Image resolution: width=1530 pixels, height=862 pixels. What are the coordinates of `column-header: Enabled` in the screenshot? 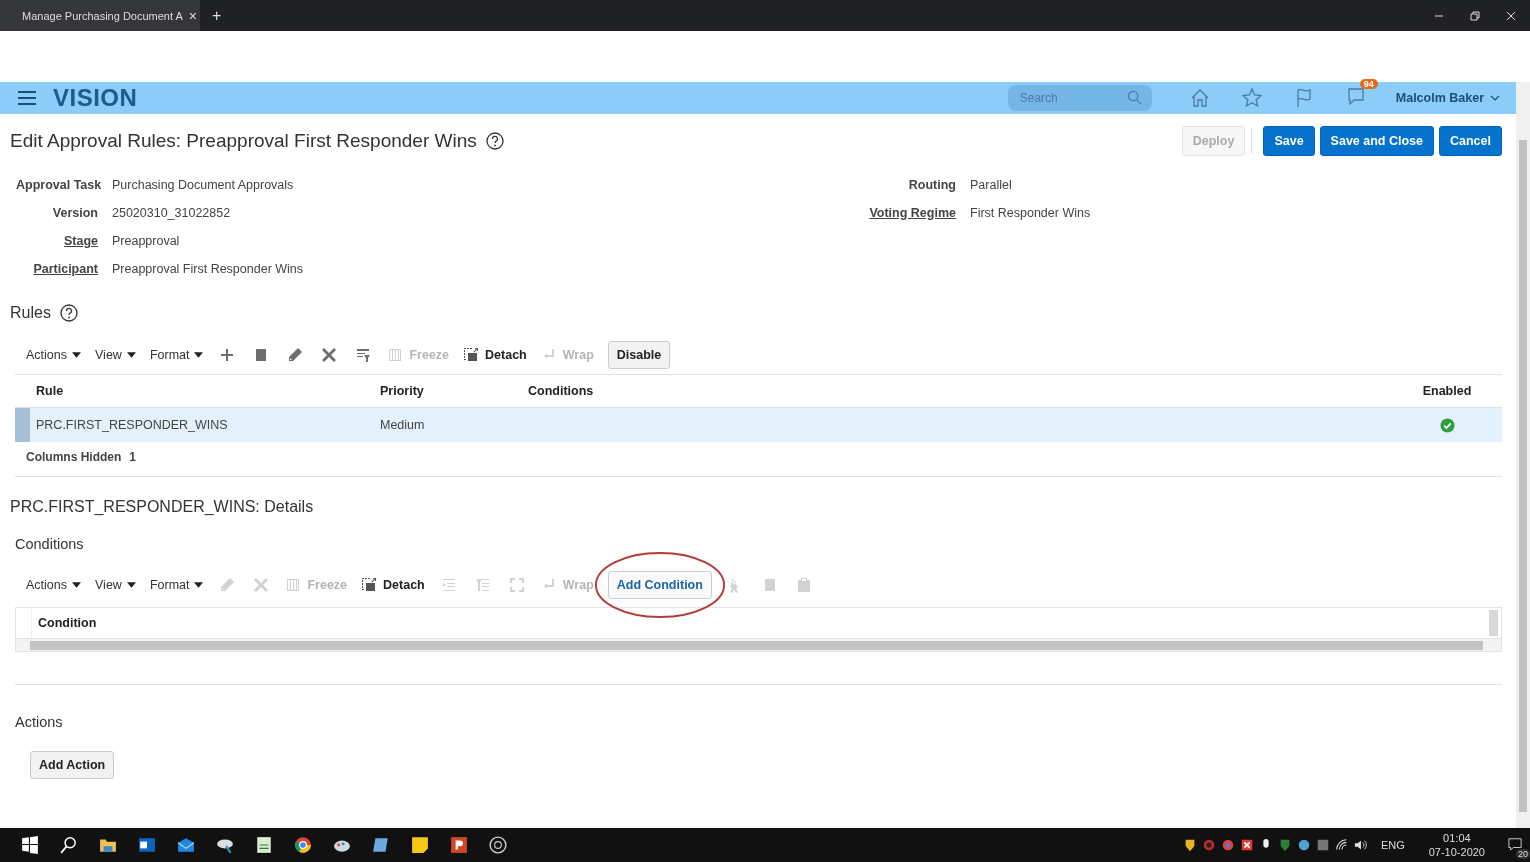 It's located at (1447, 391).